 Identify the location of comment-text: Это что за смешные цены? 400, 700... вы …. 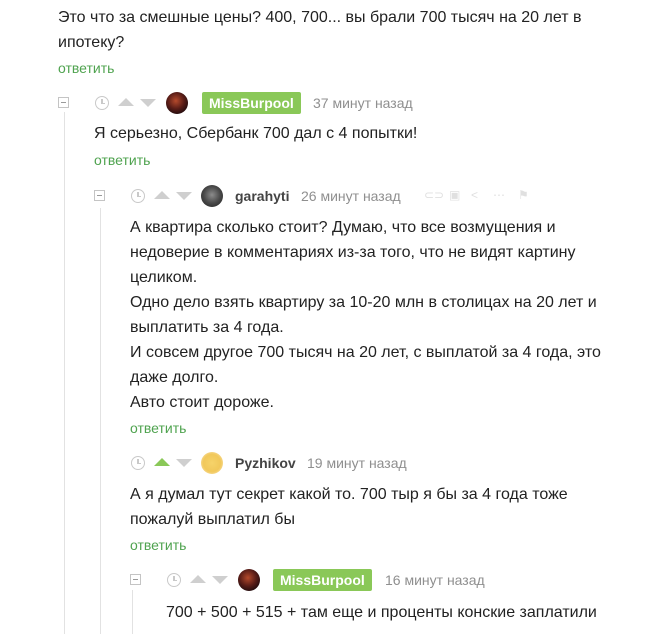
(348, 30).